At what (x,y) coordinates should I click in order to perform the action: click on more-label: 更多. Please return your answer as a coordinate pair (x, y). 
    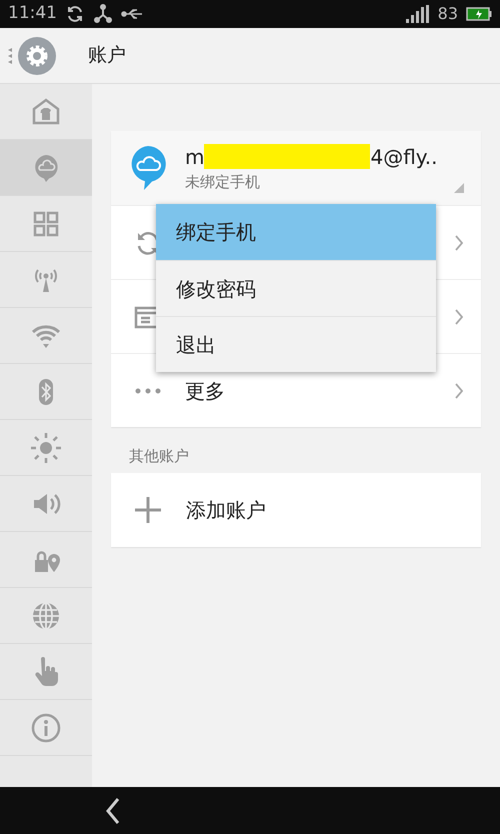
    Looking at the image, I should click on (205, 391).